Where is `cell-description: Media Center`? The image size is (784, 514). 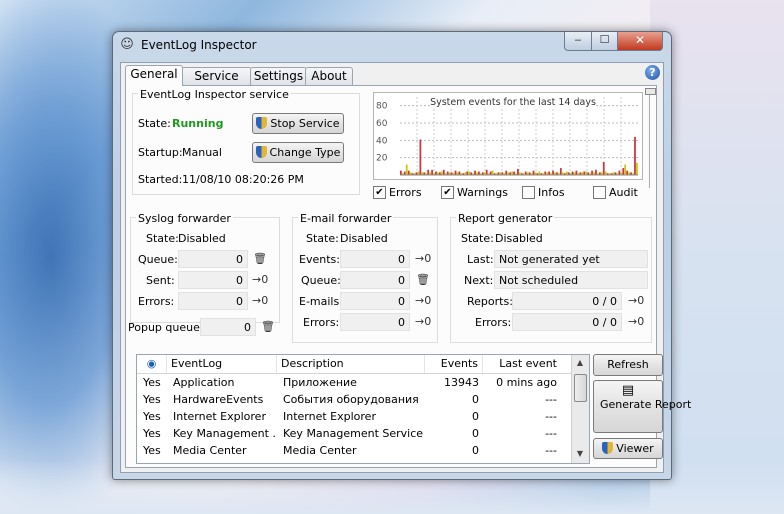
cell-description: Media Center is located at coordinates (320, 450).